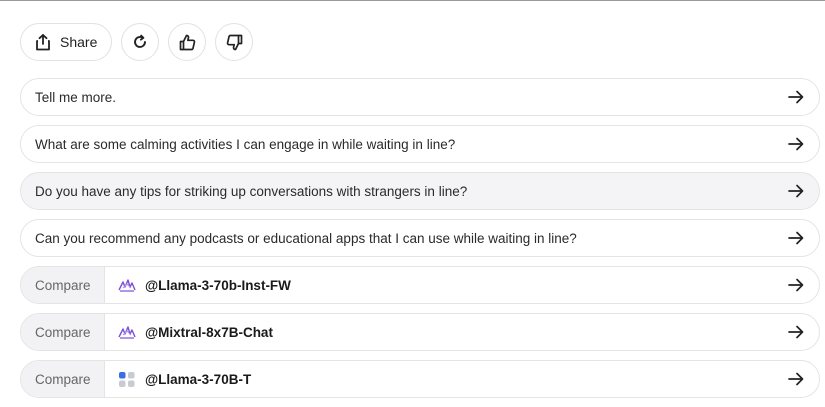 This screenshot has width=825, height=407. Describe the element at coordinates (209, 332) in the screenshot. I see `bot-name: @Mixtral-8x7B-Chat` at that location.